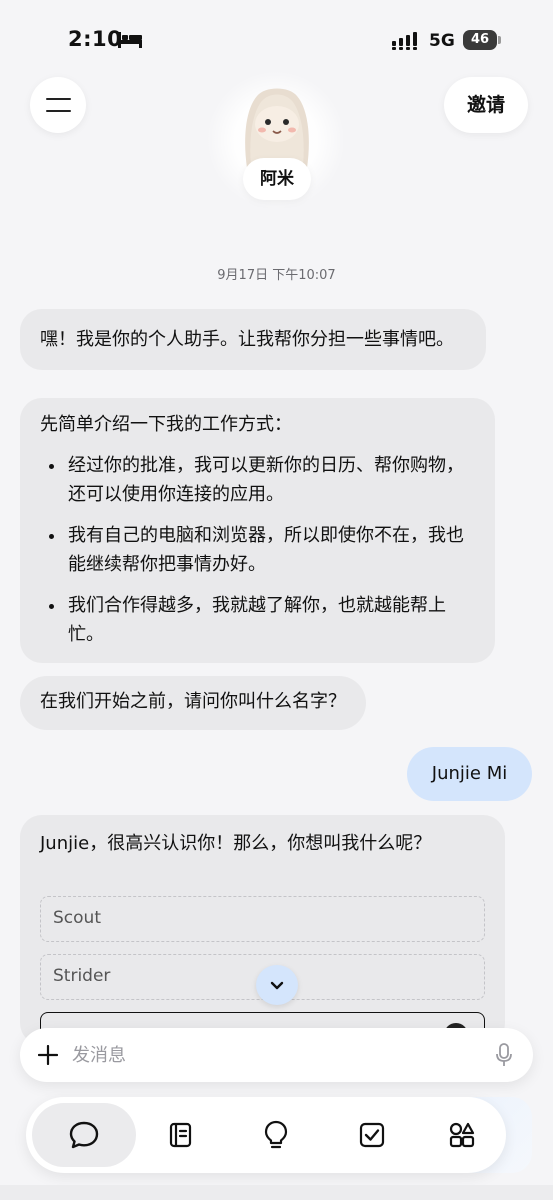 The height and width of the screenshot is (1200, 553). Describe the element at coordinates (130, 40) in the screenshot. I see `bed-icon` at that location.